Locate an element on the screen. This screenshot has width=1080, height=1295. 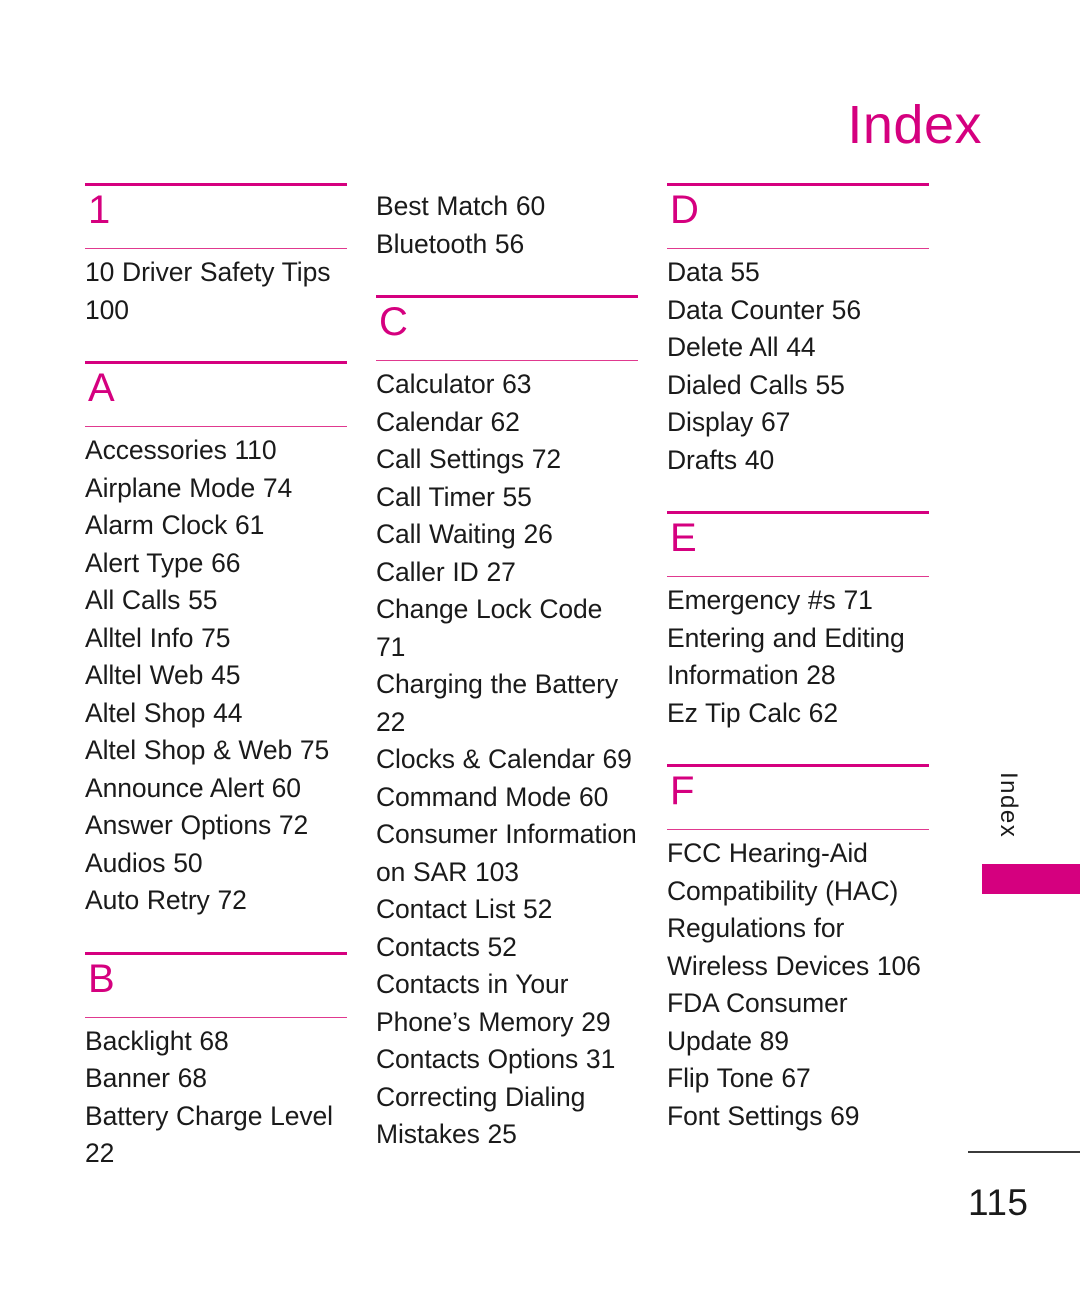
index-section-letter: D is located at coordinates (684, 210).